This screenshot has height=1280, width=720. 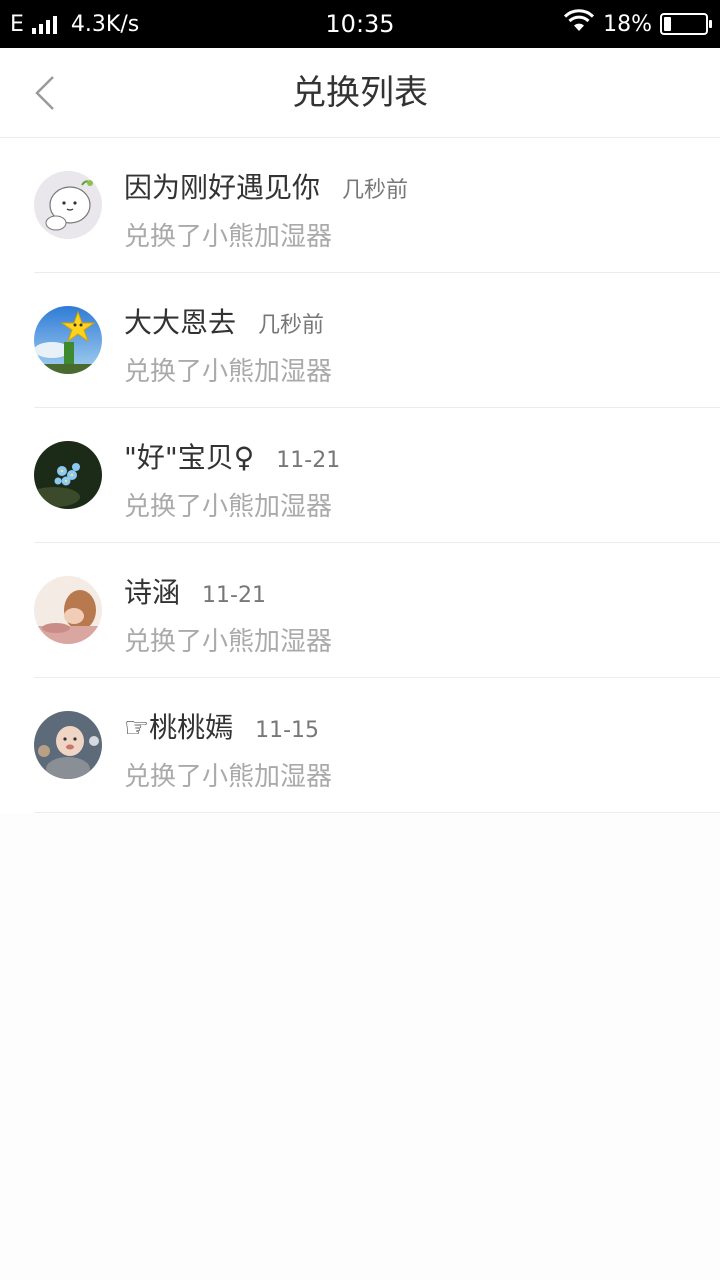 I want to click on status-right: 18%, so click(x=637, y=24).